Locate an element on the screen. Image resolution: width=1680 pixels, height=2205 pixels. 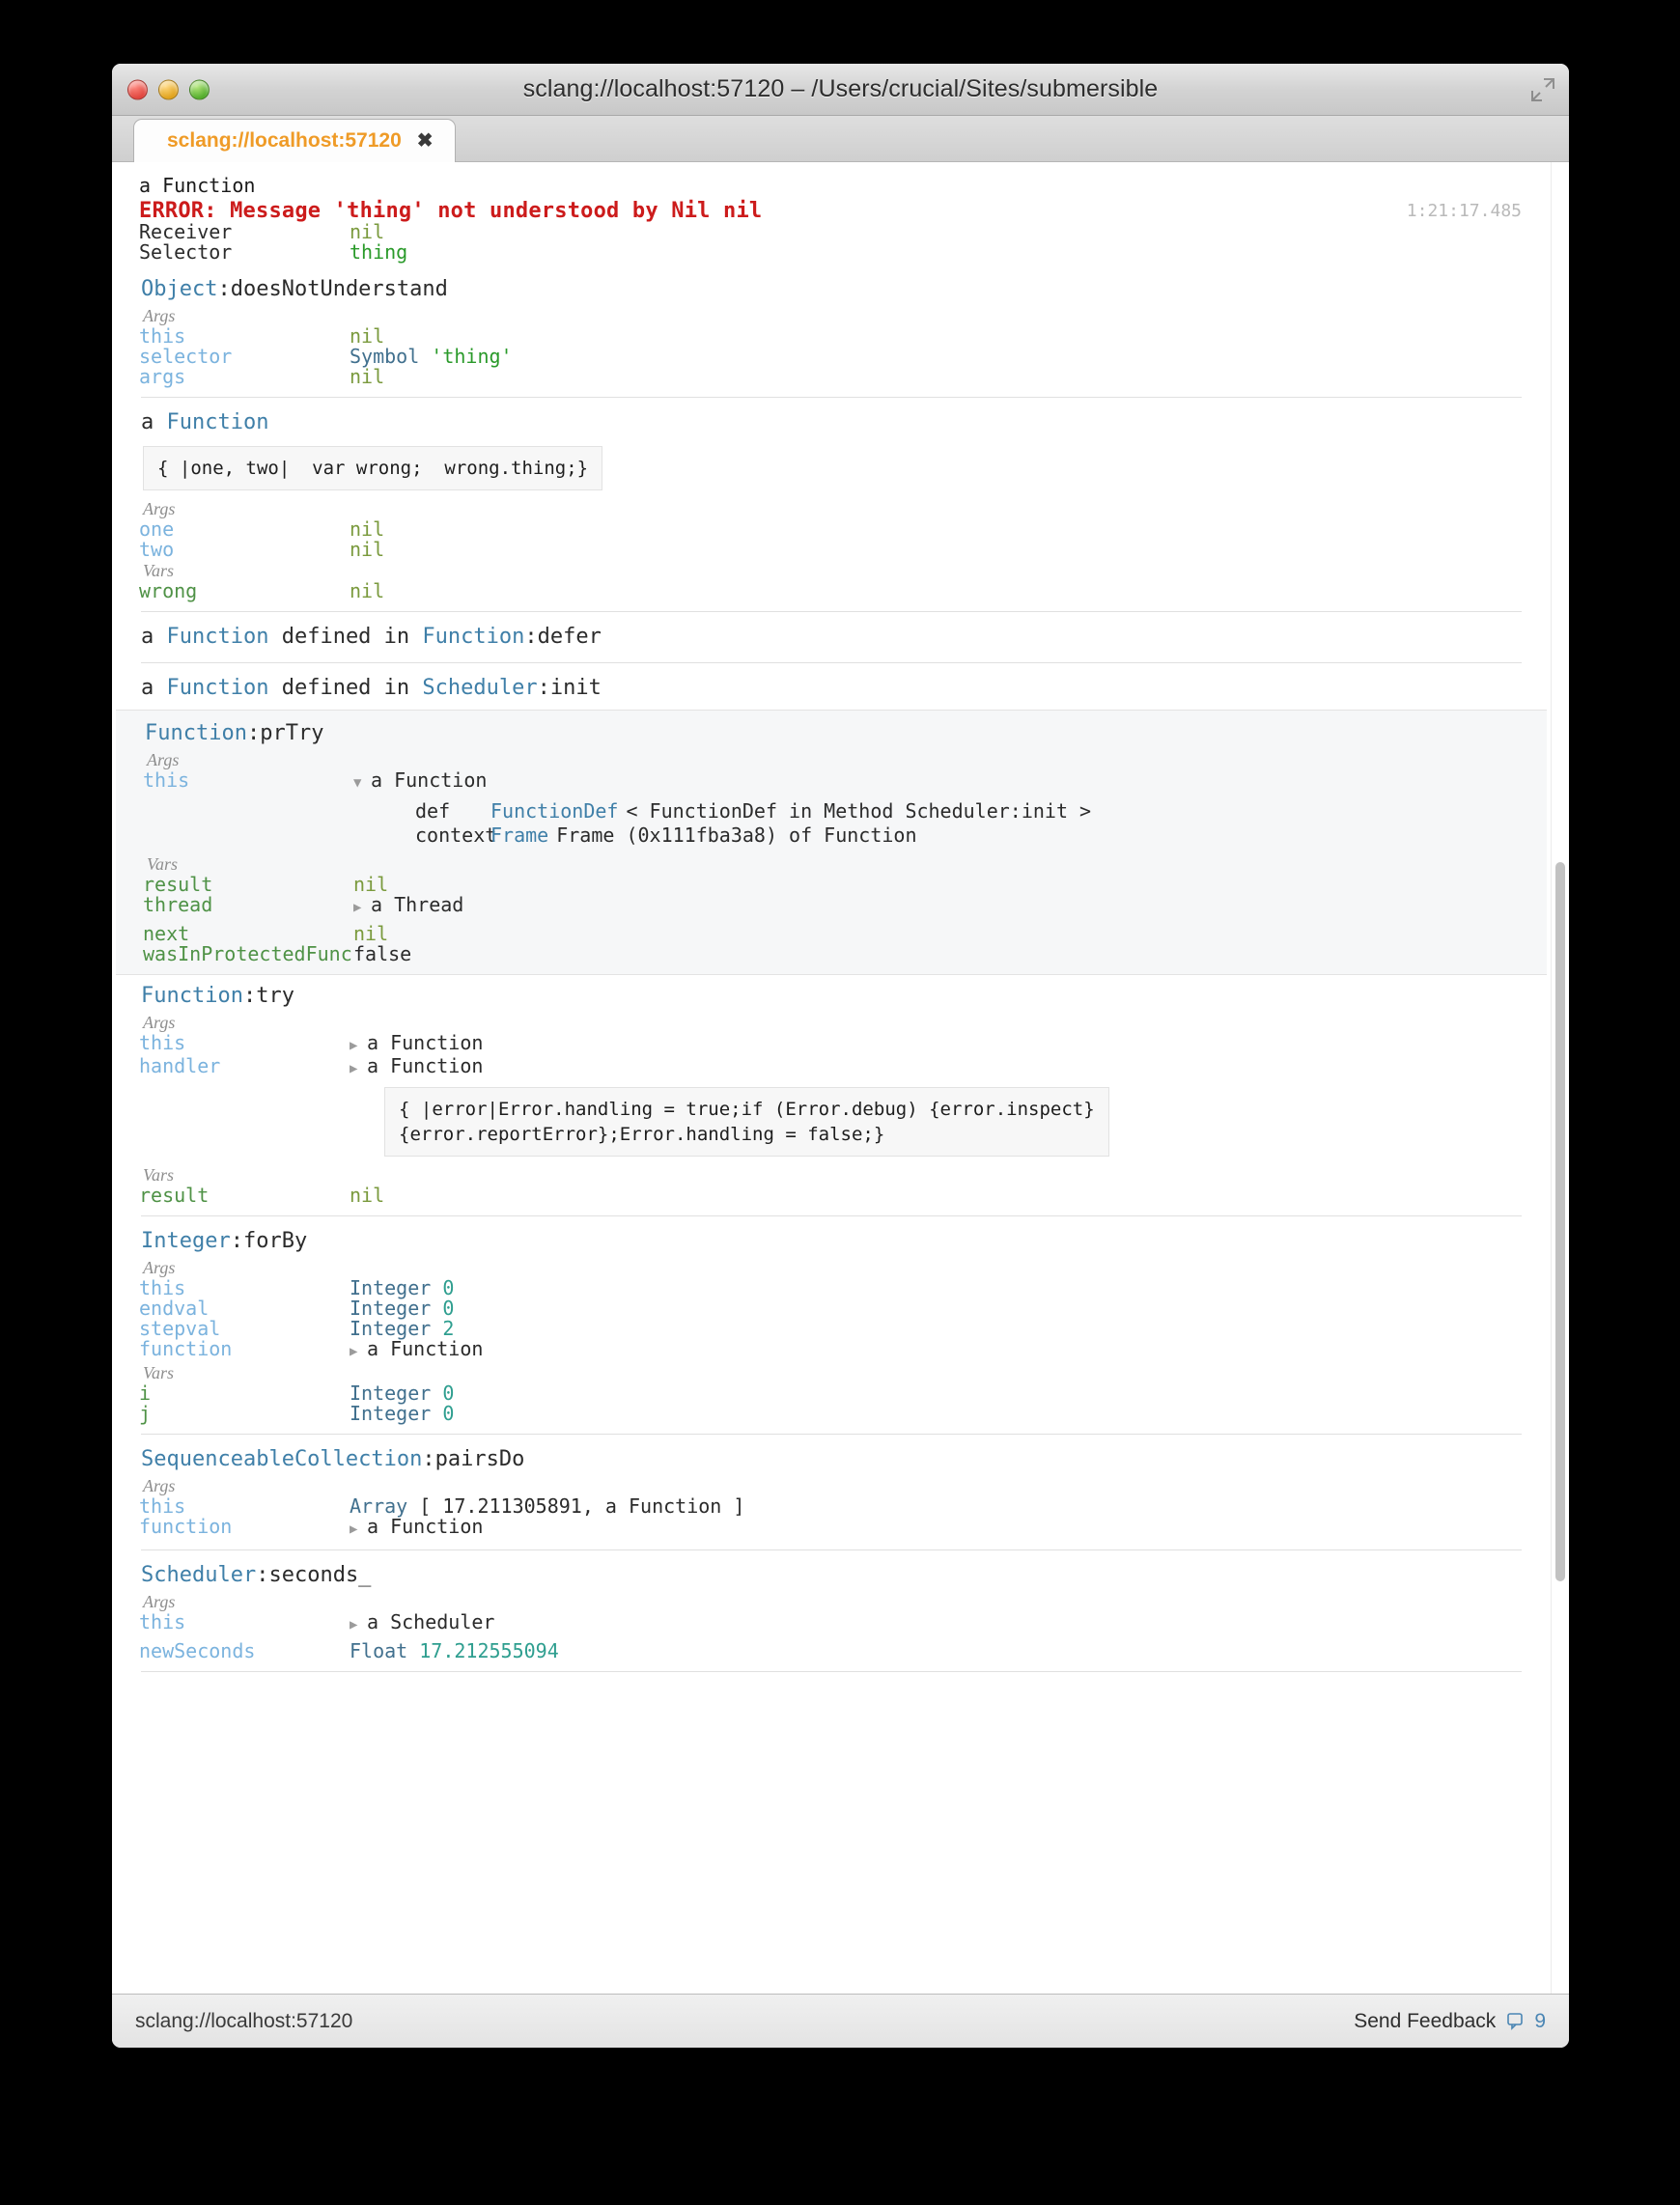
frame8-class: SequenceableCollection is located at coordinates (282, 1459).